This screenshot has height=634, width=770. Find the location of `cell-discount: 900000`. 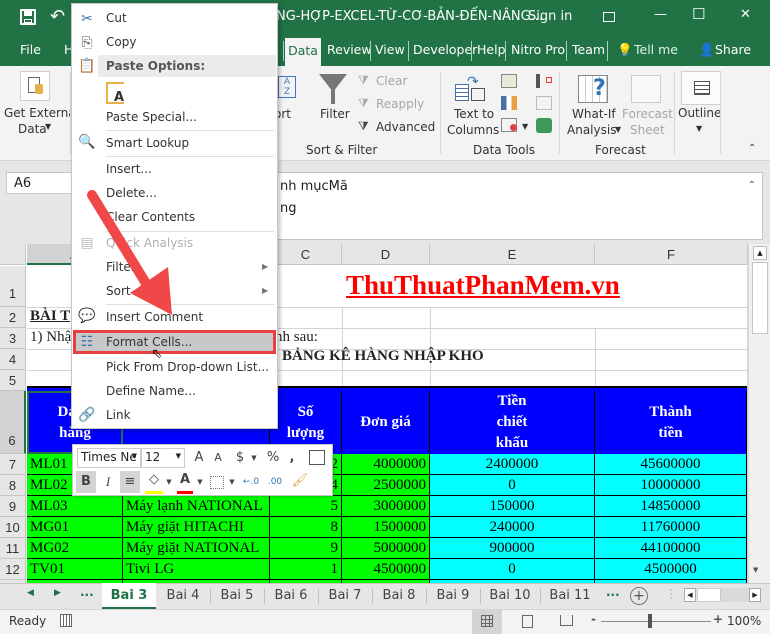

cell-discount: 900000 is located at coordinates (512, 548).